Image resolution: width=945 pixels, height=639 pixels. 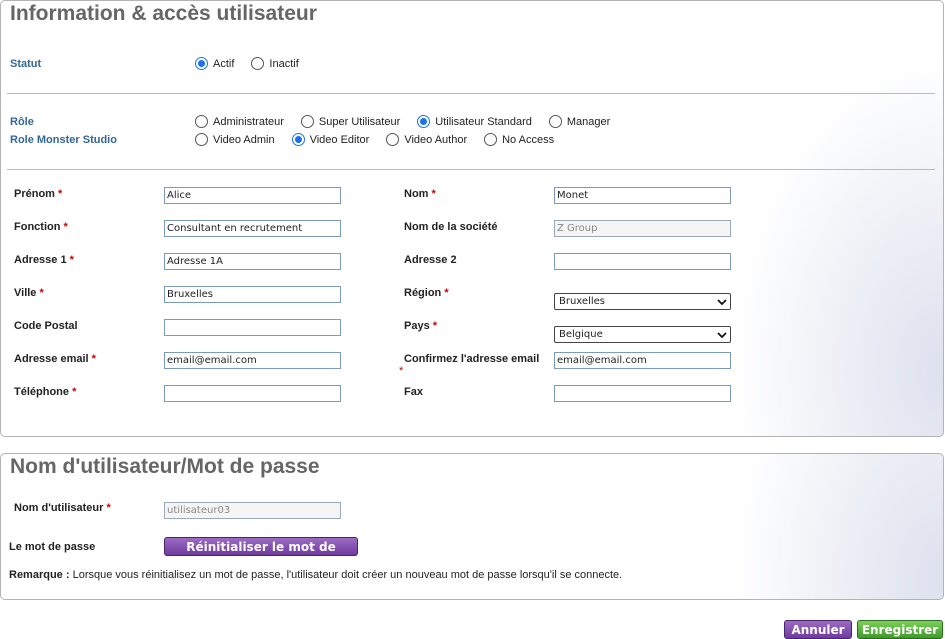 What do you see at coordinates (38, 194) in the screenshot?
I see `label-prenom: Prénom *` at bounding box center [38, 194].